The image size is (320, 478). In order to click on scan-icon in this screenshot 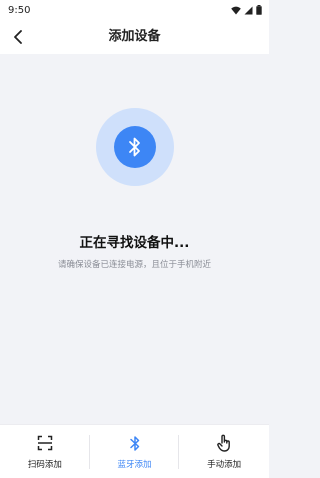, I will do `click(45, 443)`.